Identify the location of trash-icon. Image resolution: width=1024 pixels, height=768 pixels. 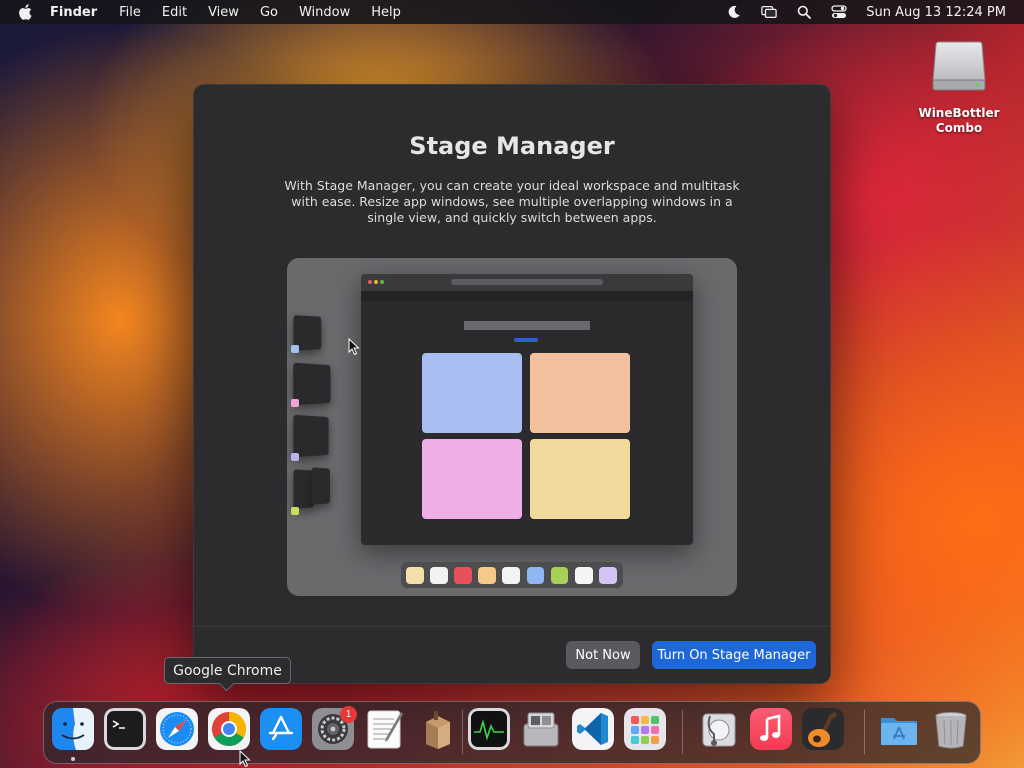
(951, 730).